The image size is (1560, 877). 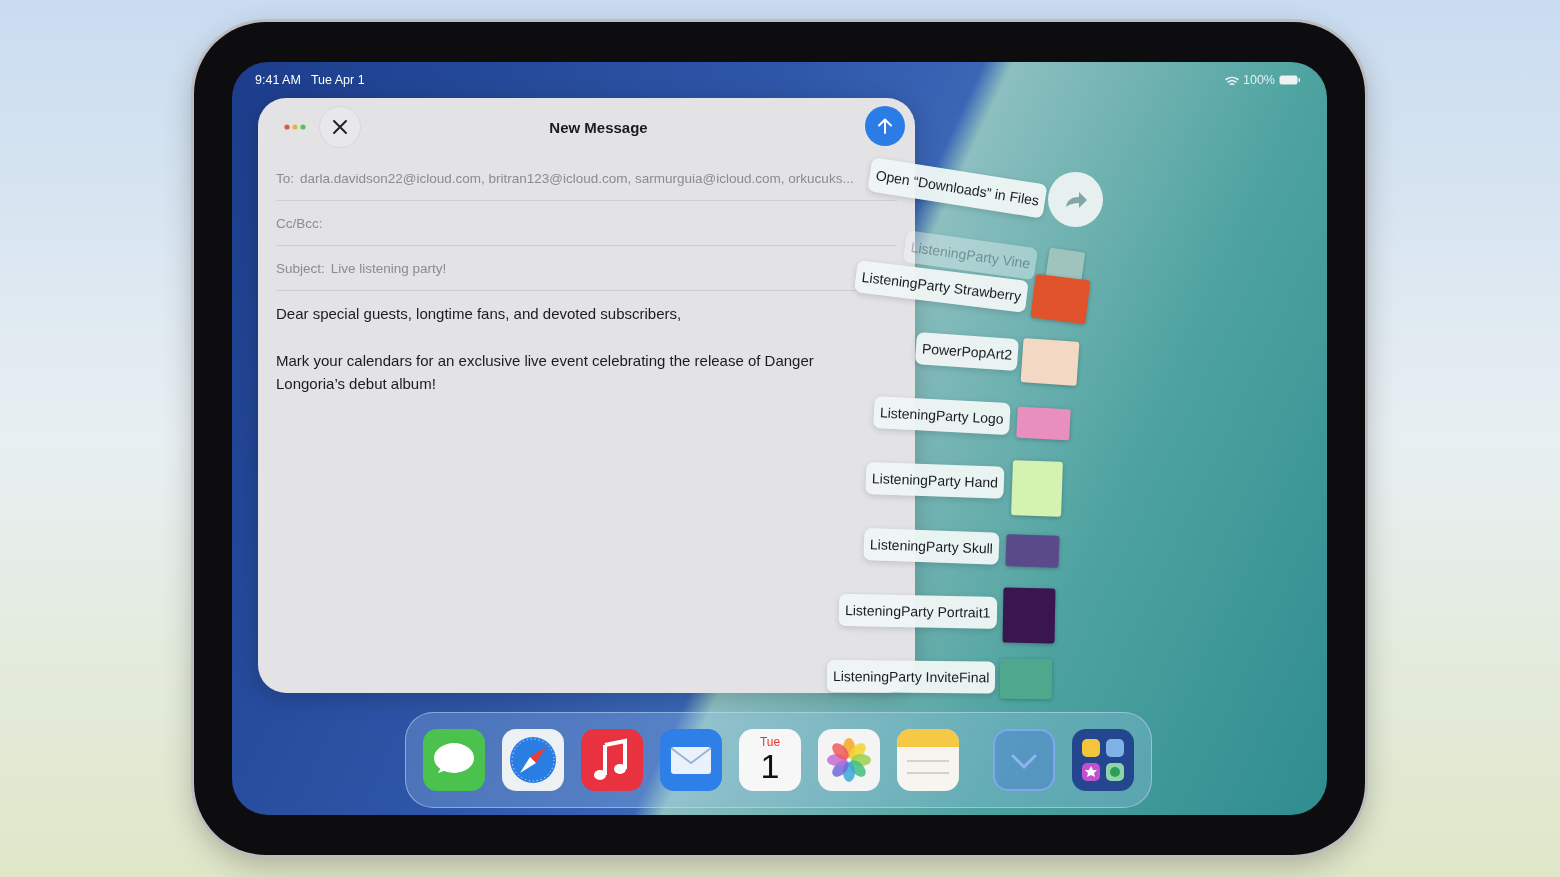 I want to click on file-name-label: ListeningParty Logo, so click(x=942, y=416).